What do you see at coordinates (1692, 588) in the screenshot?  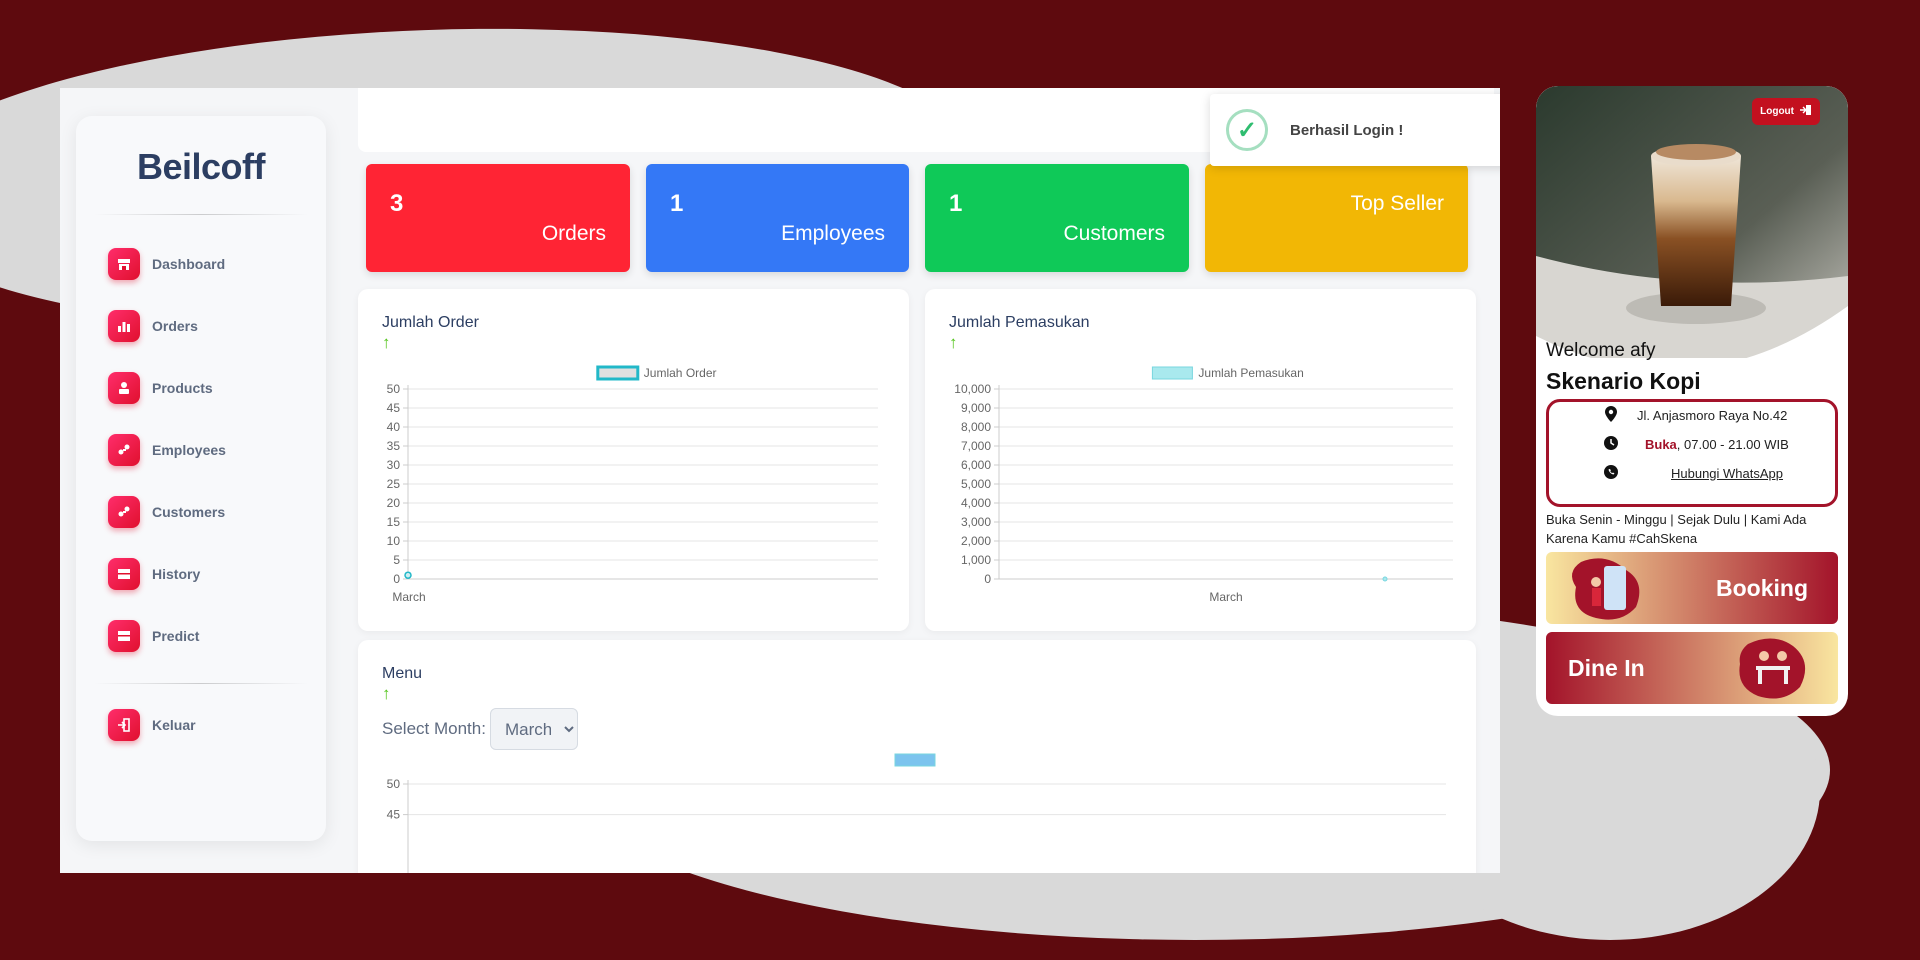 I see `booking-button: Booking` at bounding box center [1692, 588].